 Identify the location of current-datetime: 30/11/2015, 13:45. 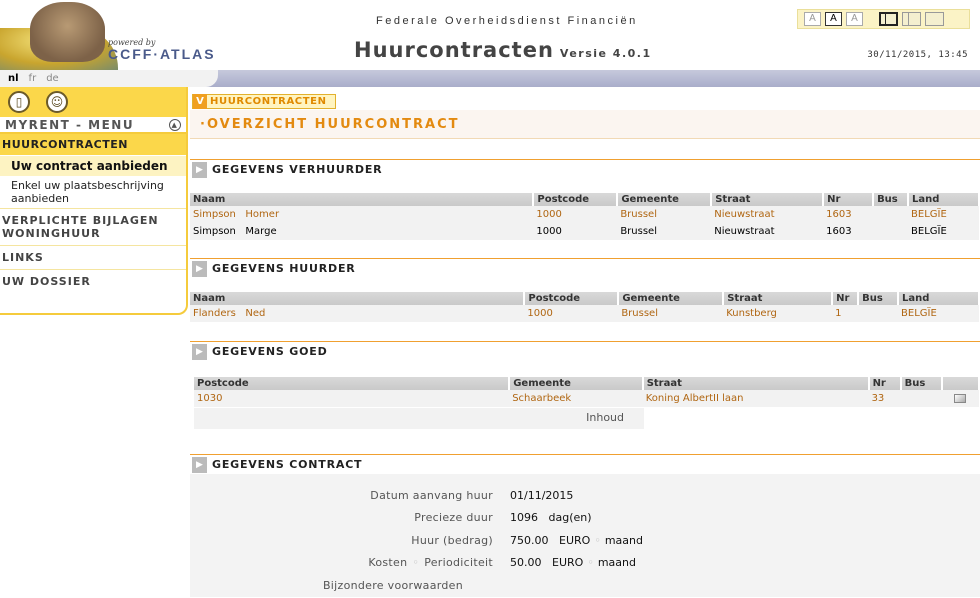
(917, 55).